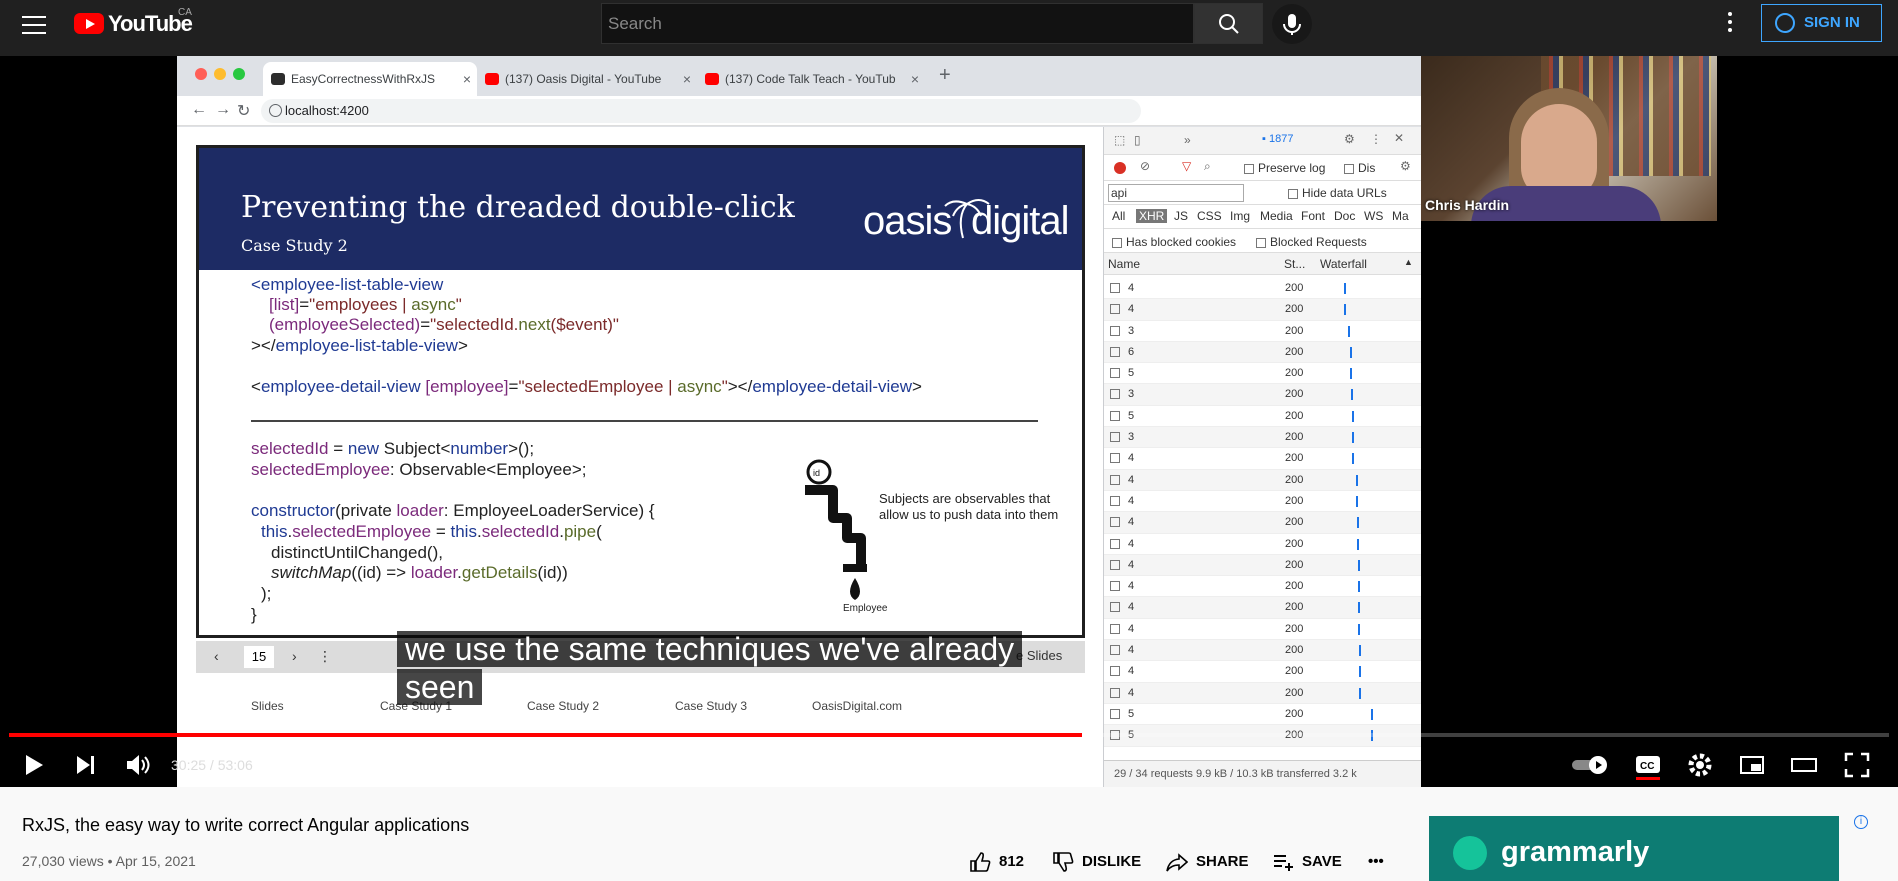  I want to click on type-filter-all: All, so click(1119, 216).